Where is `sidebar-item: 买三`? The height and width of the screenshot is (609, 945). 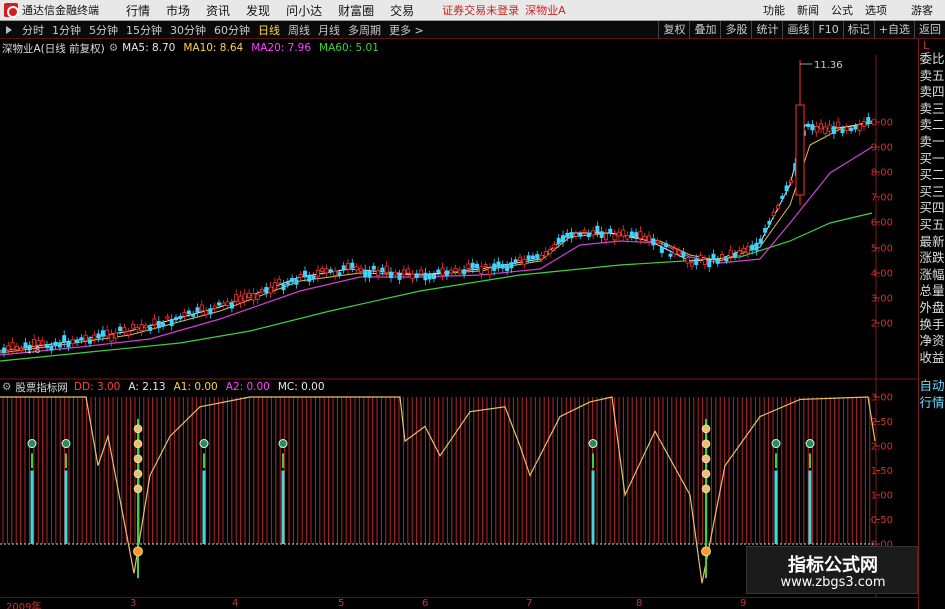
sidebar-item: 买三 is located at coordinates (932, 192).